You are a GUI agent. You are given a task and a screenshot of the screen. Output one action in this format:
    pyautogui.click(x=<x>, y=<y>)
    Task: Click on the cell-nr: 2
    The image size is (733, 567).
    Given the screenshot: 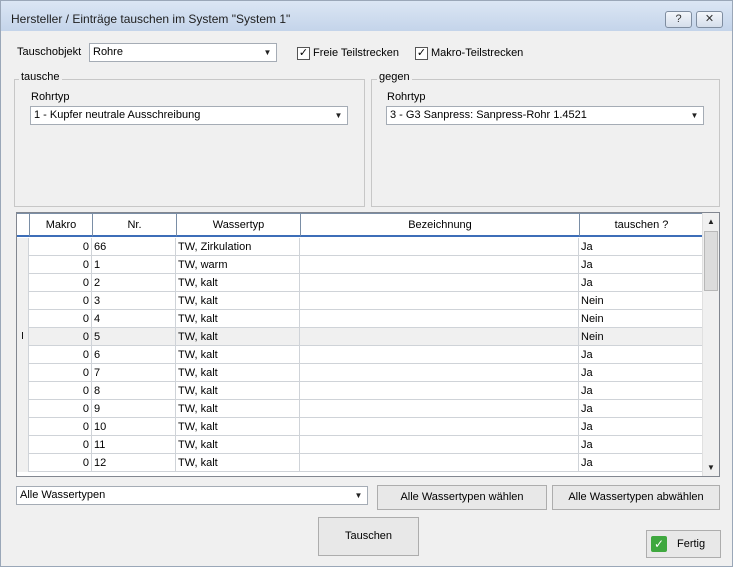 What is the action you would take?
    pyautogui.click(x=134, y=283)
    